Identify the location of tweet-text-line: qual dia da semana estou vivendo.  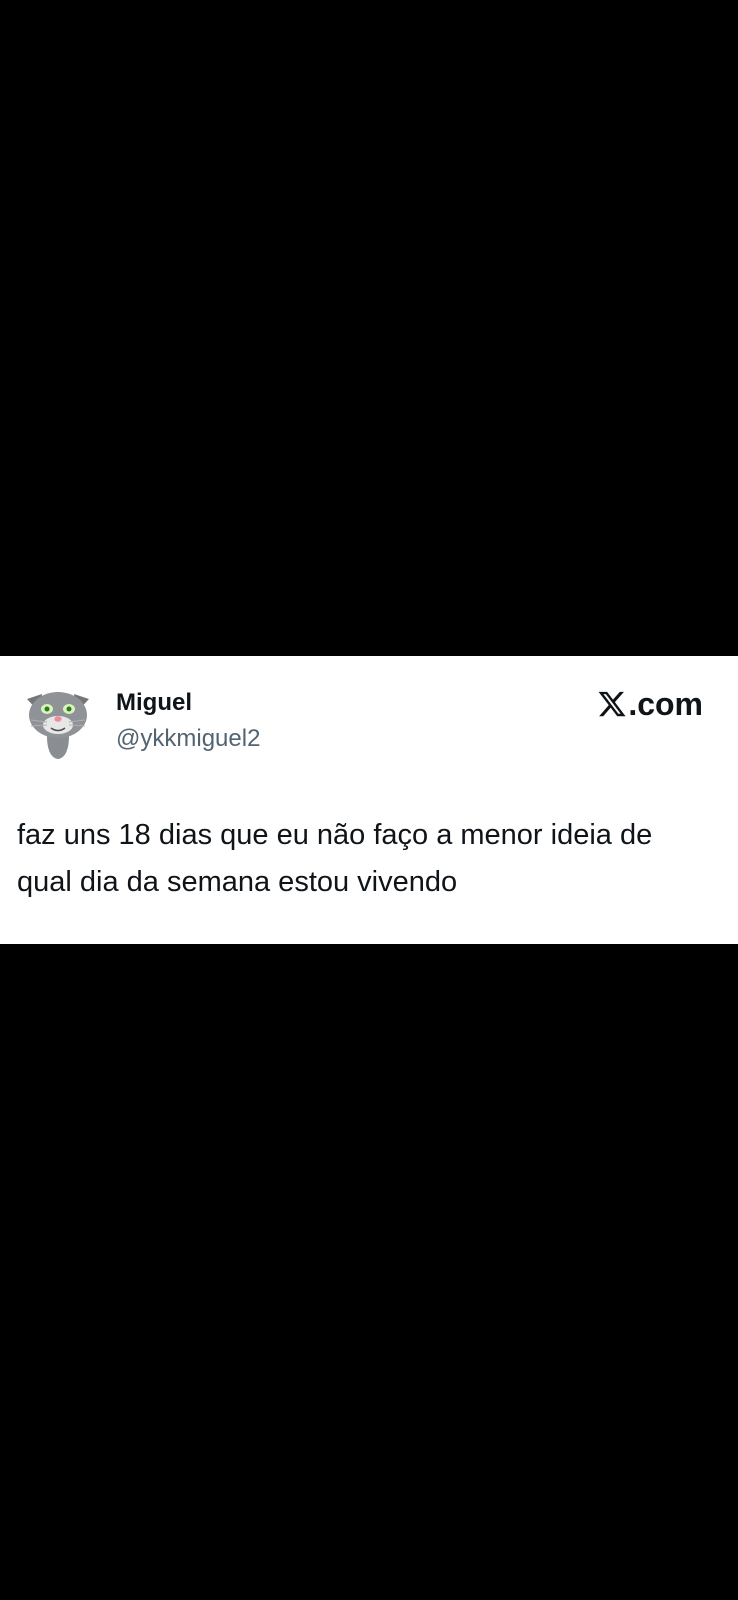
(237, 882).